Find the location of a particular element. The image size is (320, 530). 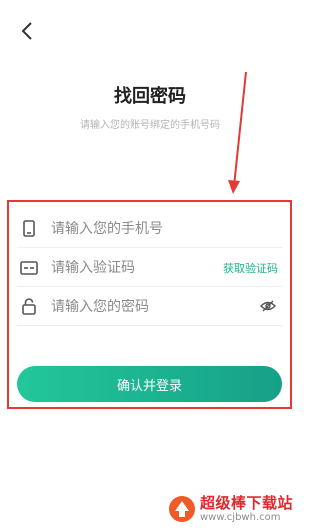

page-title: 找回密码 is located at coordinates (150, 96).